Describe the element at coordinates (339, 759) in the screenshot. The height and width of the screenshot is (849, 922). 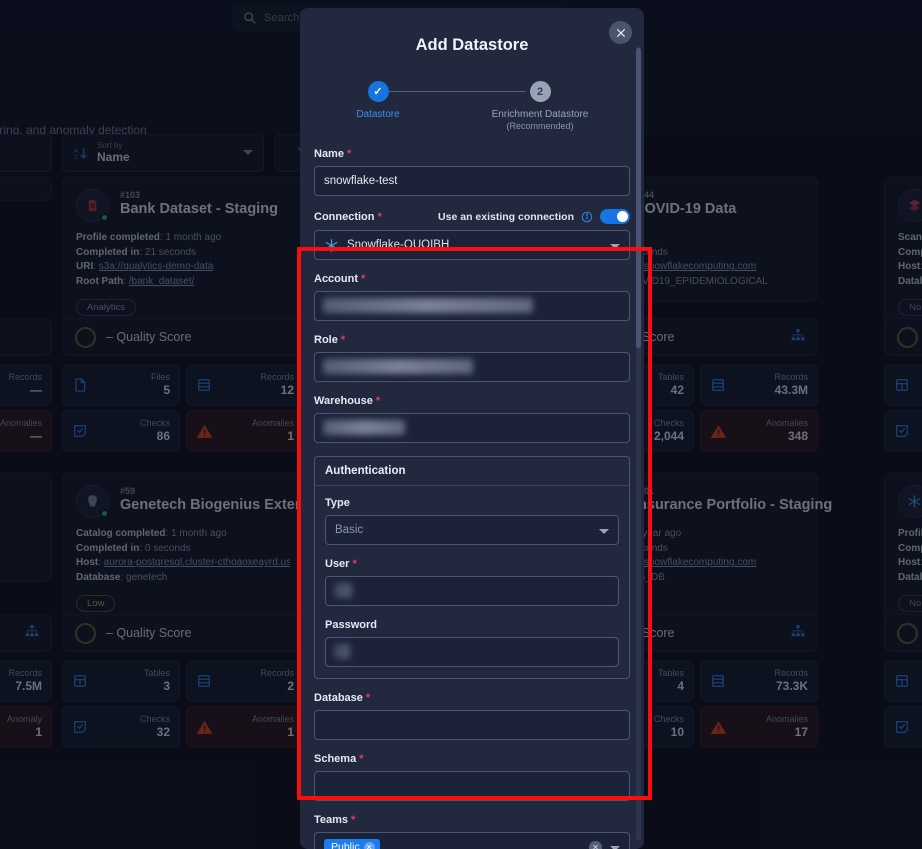
I see `schema-label: Schema *` at that location.